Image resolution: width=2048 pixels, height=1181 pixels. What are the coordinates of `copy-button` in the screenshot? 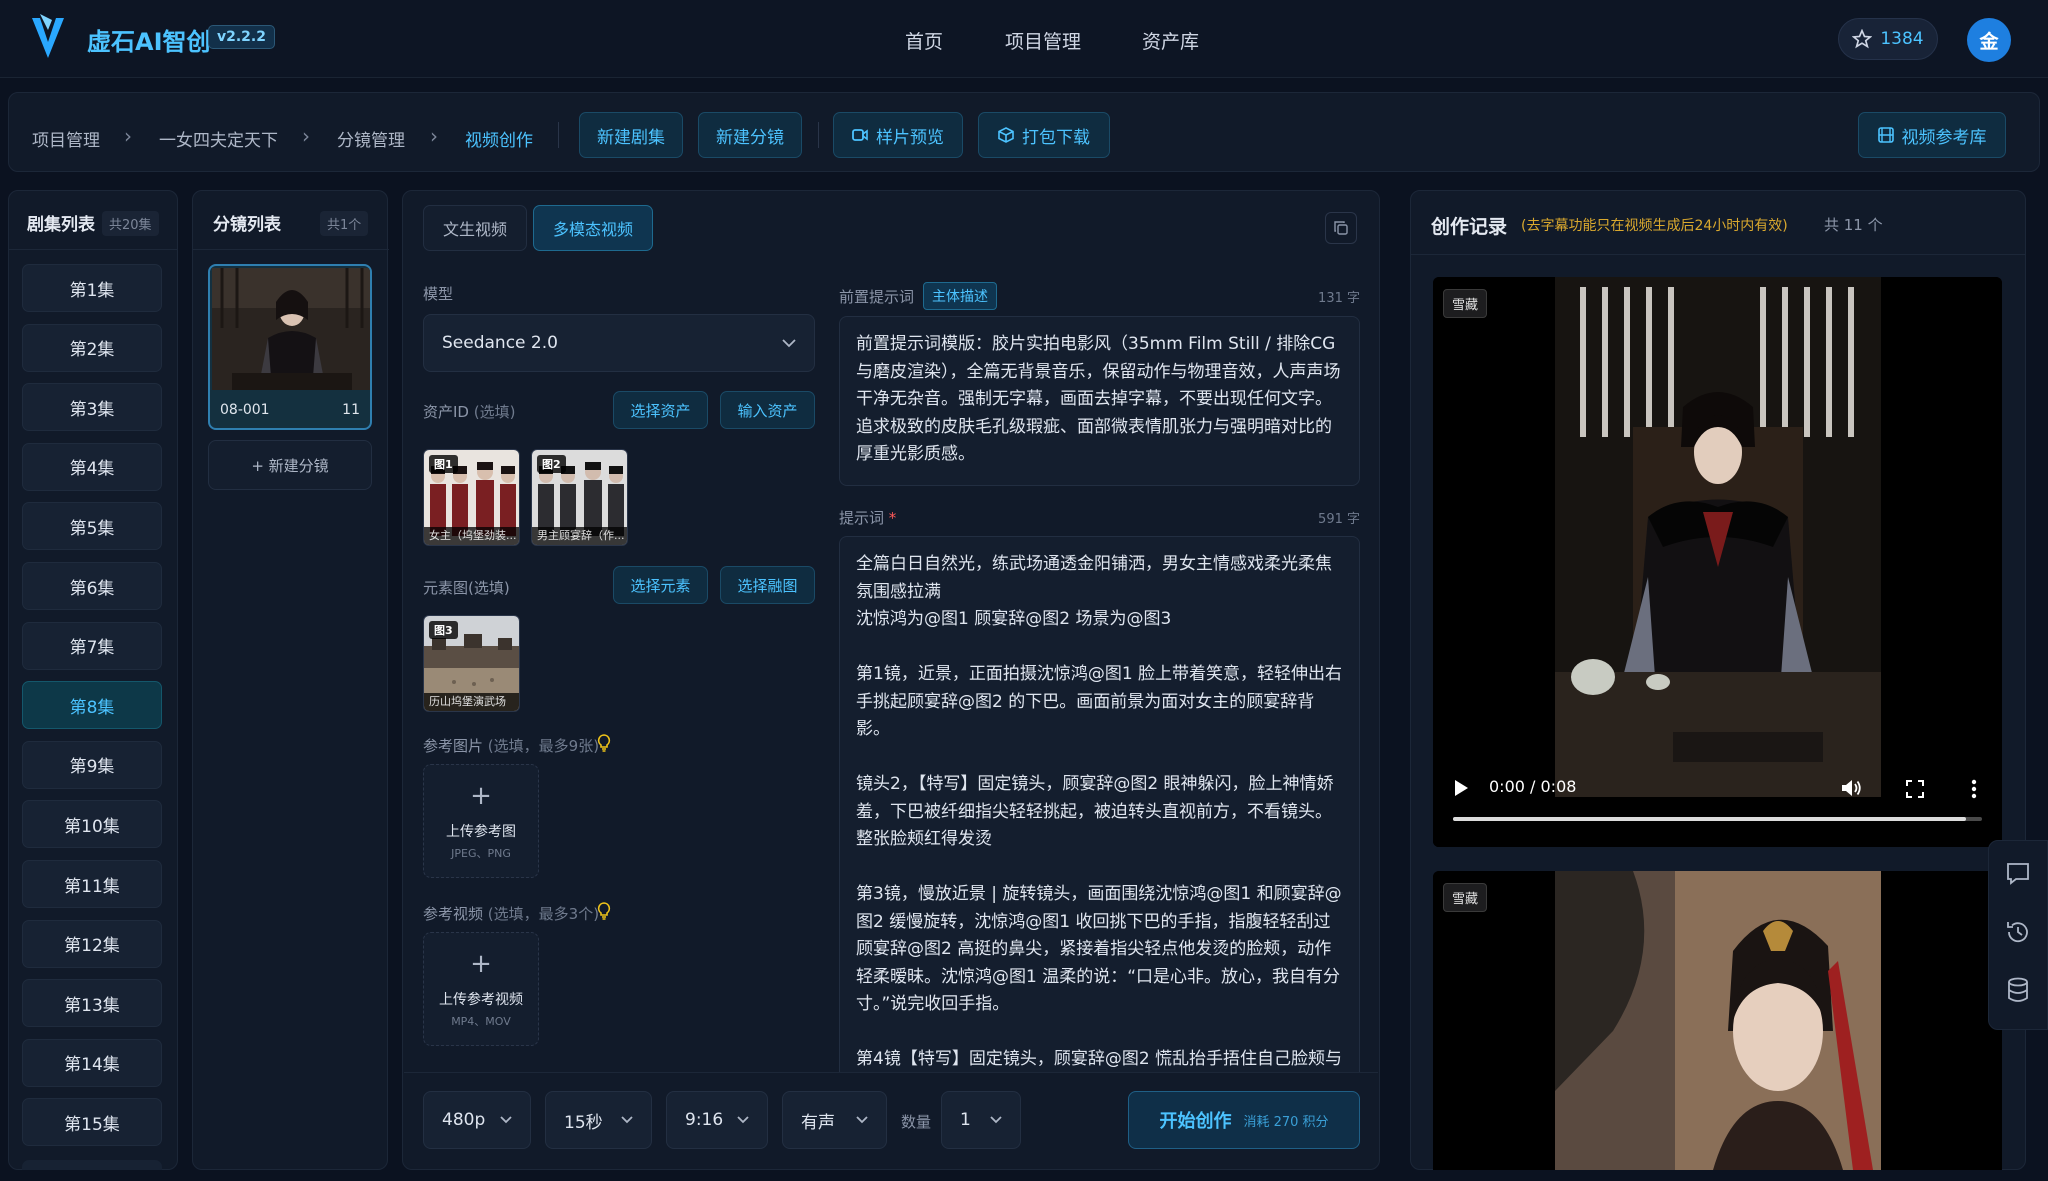 It's located at (1341, 228).